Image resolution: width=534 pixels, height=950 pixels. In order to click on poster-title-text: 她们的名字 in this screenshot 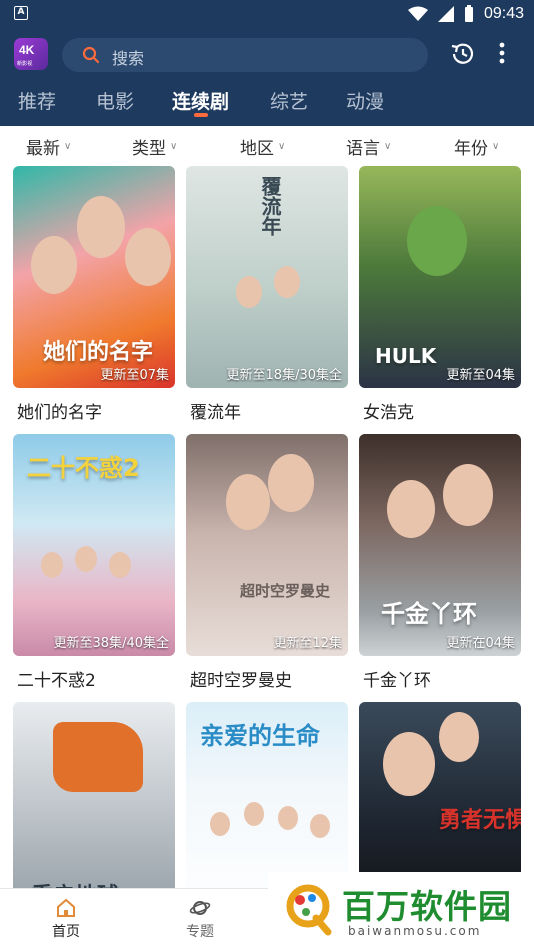, I will do `click(98, 352)`.